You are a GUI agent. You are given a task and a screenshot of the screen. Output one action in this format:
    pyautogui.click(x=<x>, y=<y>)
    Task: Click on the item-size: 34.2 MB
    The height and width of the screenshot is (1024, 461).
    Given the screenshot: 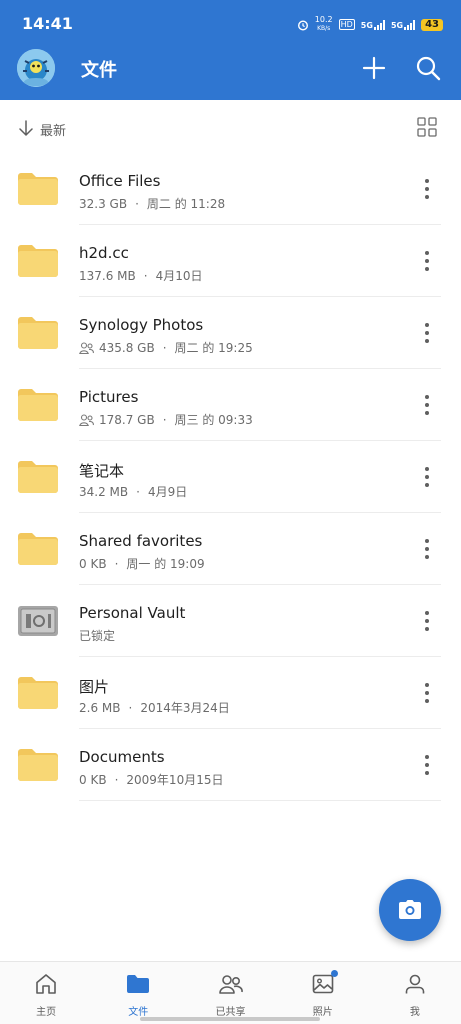 What is the action you would take?
    pyautogui.click(x=104, y=491)
    